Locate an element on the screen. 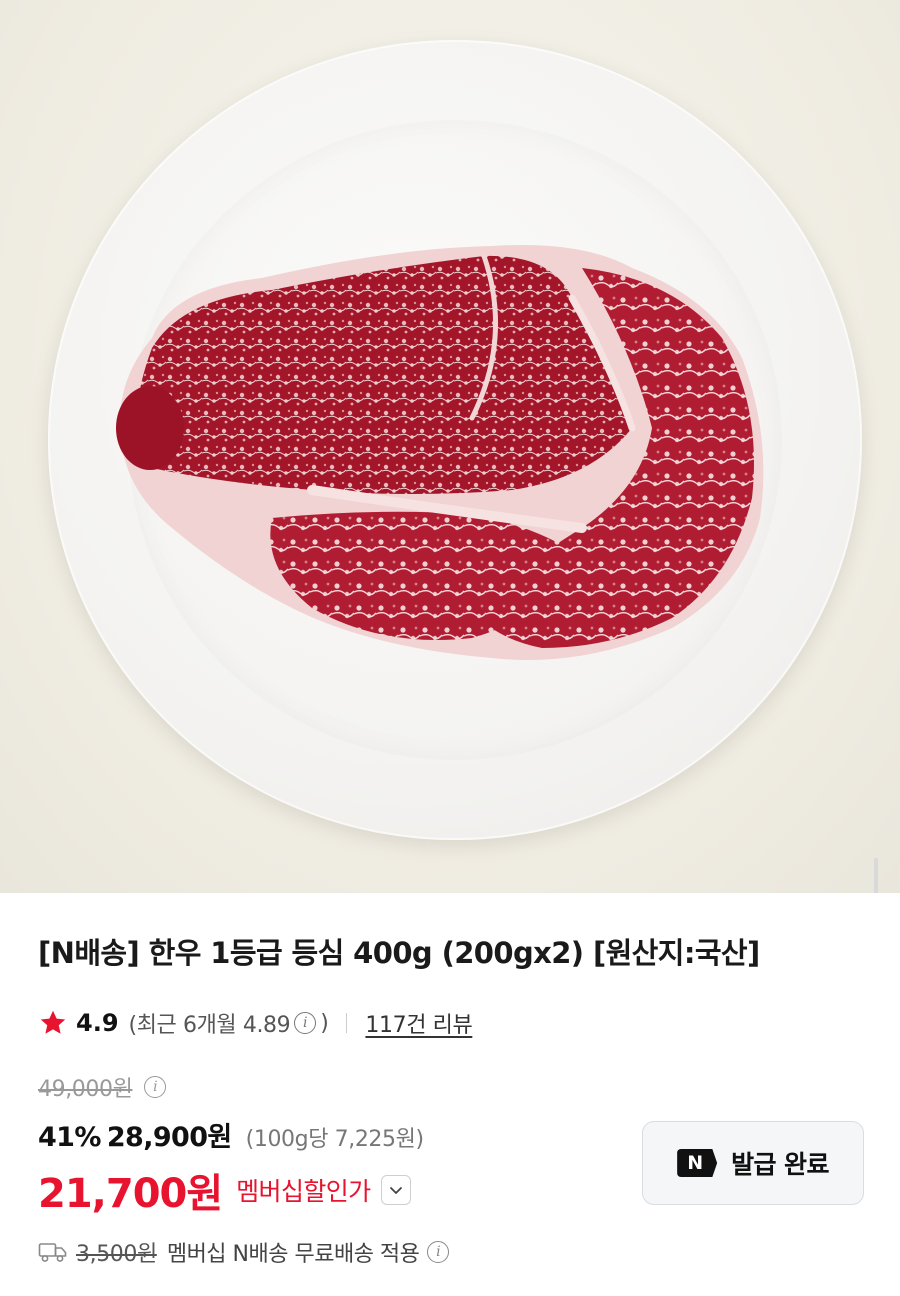  sale-price: 28,900원 is located at coordinates (169, 1137).